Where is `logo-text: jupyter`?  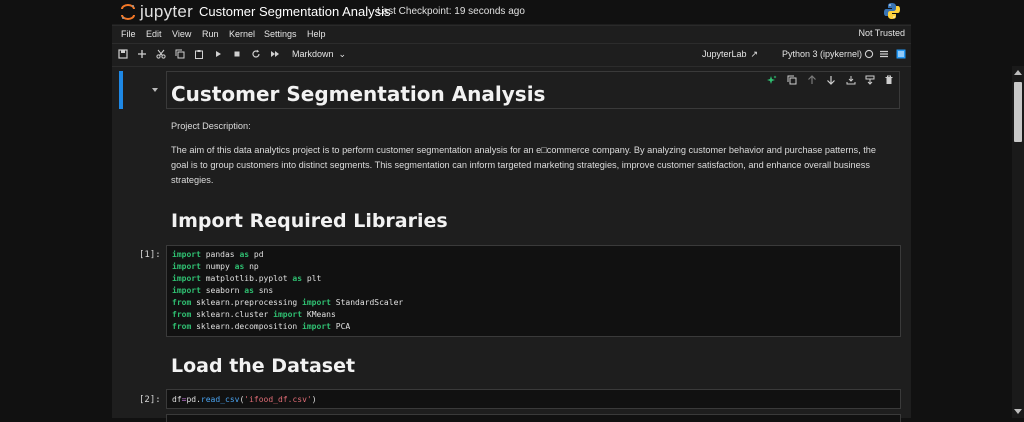 logo-text: jupyter is located at coordinates (167, 11).